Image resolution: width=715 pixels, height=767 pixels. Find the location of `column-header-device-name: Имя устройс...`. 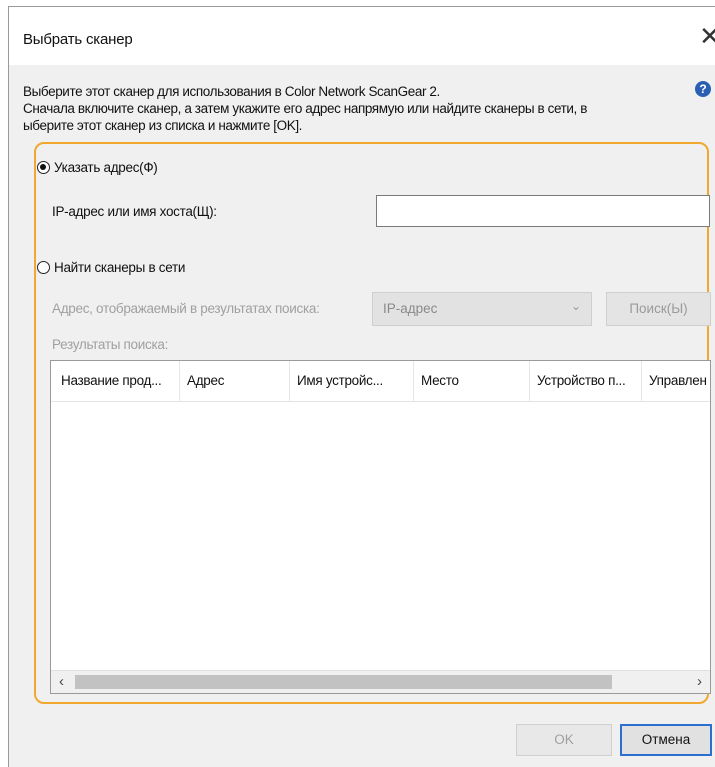

column-header-device-name: Имя устройс... is located at coordinates (340, 380).